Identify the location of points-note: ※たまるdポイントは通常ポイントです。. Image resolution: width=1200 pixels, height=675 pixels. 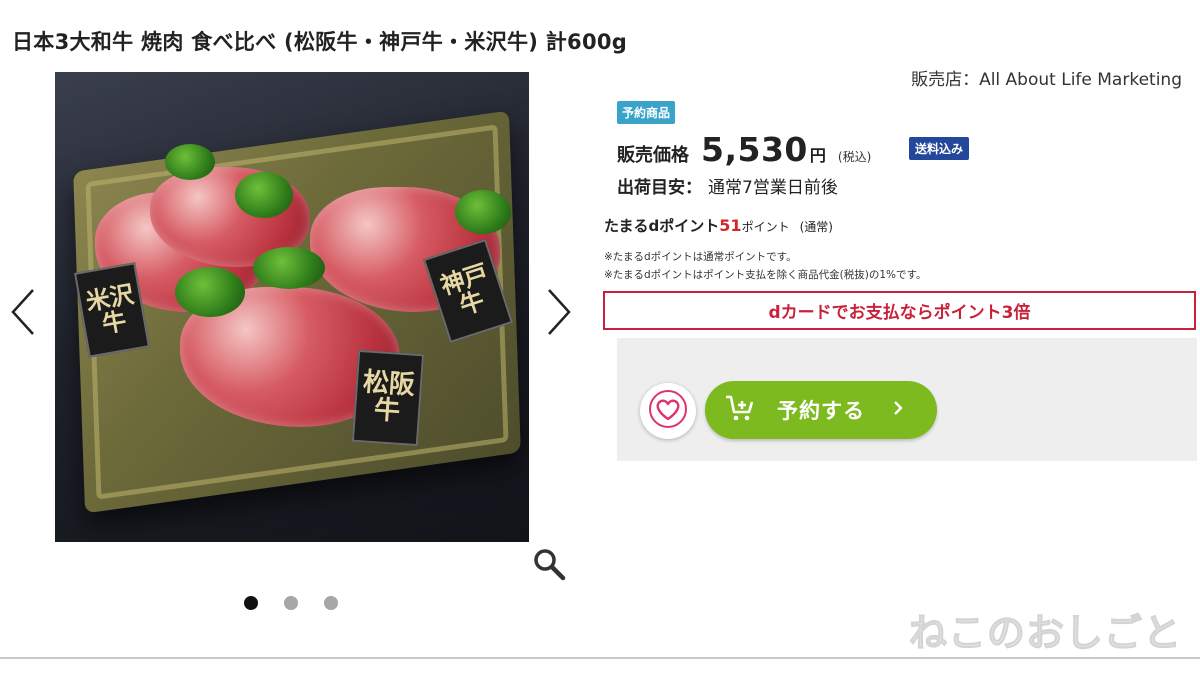
(700, 257).